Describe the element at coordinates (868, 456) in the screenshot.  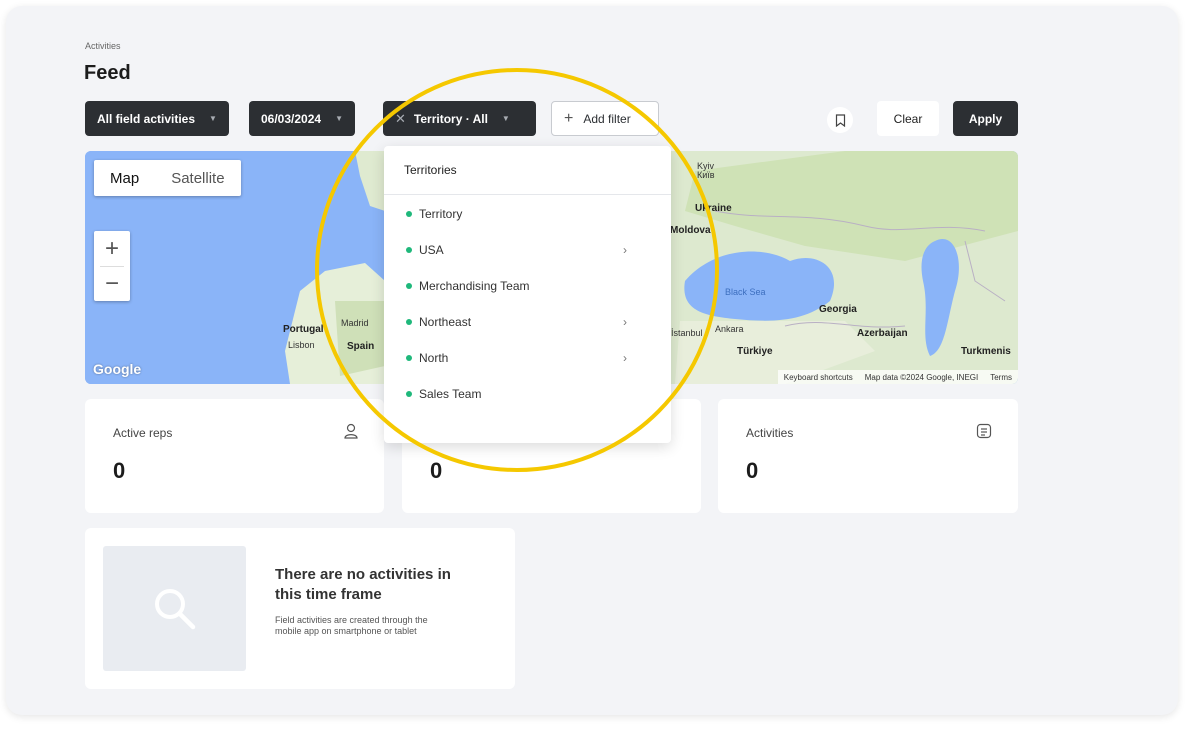
I see `activities-card: Activities 0` at that location.